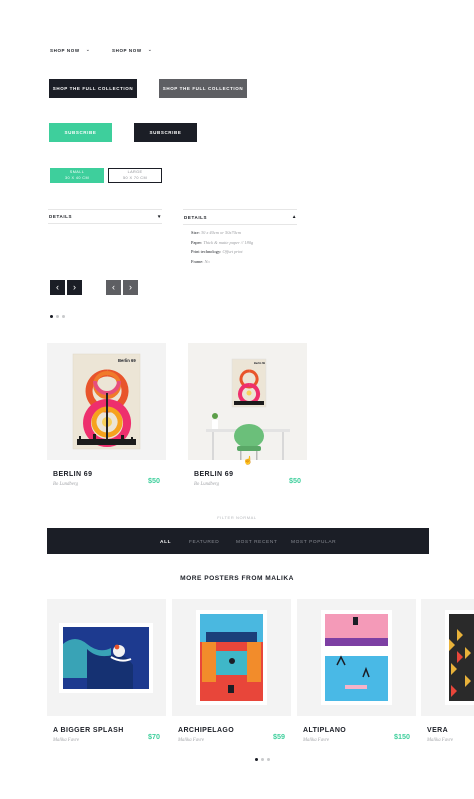 Image resolution: width=474 pixels, height=799 pixels. What do you see at coordinates (237, 578) in the screenshot?
I see `section-title: MORE POSTERS FROM MALIKA` at bounding box center [237, 578].